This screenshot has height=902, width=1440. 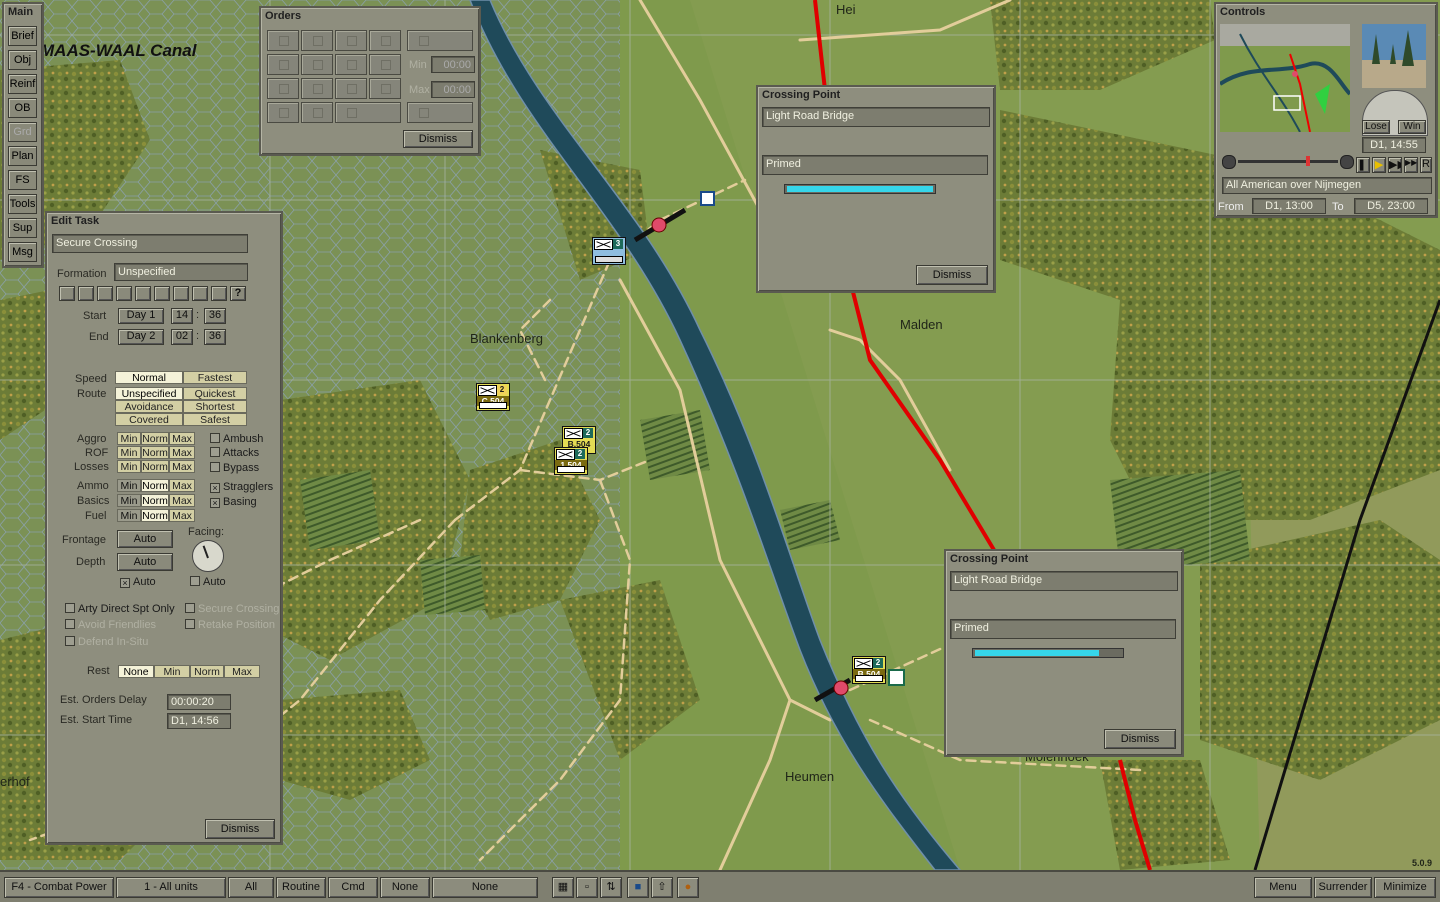 What do you see at coordinates (1426, 165) in the screenshot?
I see `replay-button: R` at bounding box center [1426, 165].